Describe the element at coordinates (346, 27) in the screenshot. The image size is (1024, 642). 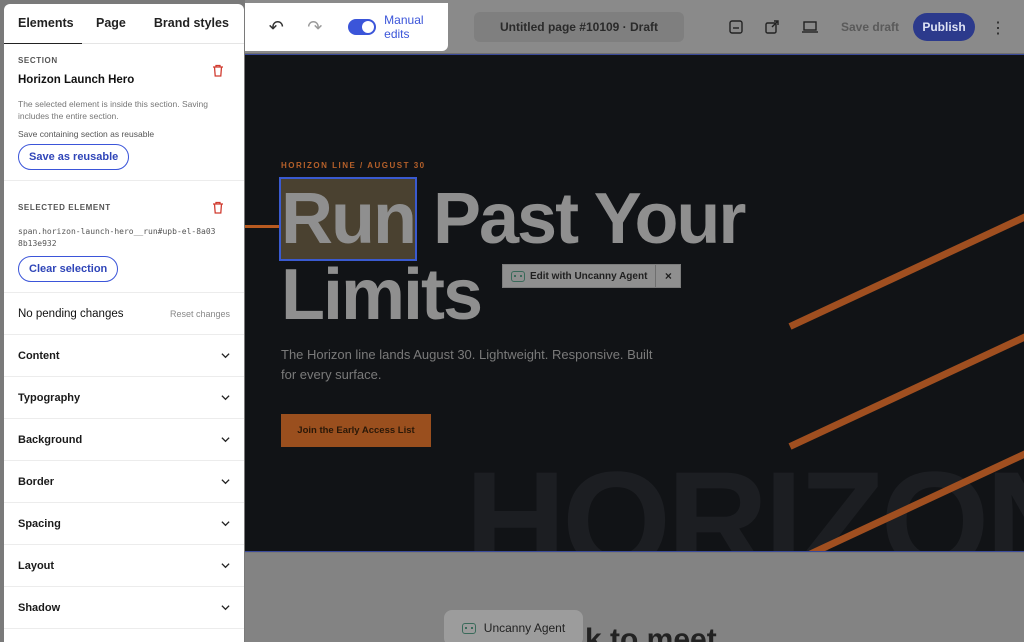
I see `history-toolbar: ↶ ↷ Manual edits` at that location.